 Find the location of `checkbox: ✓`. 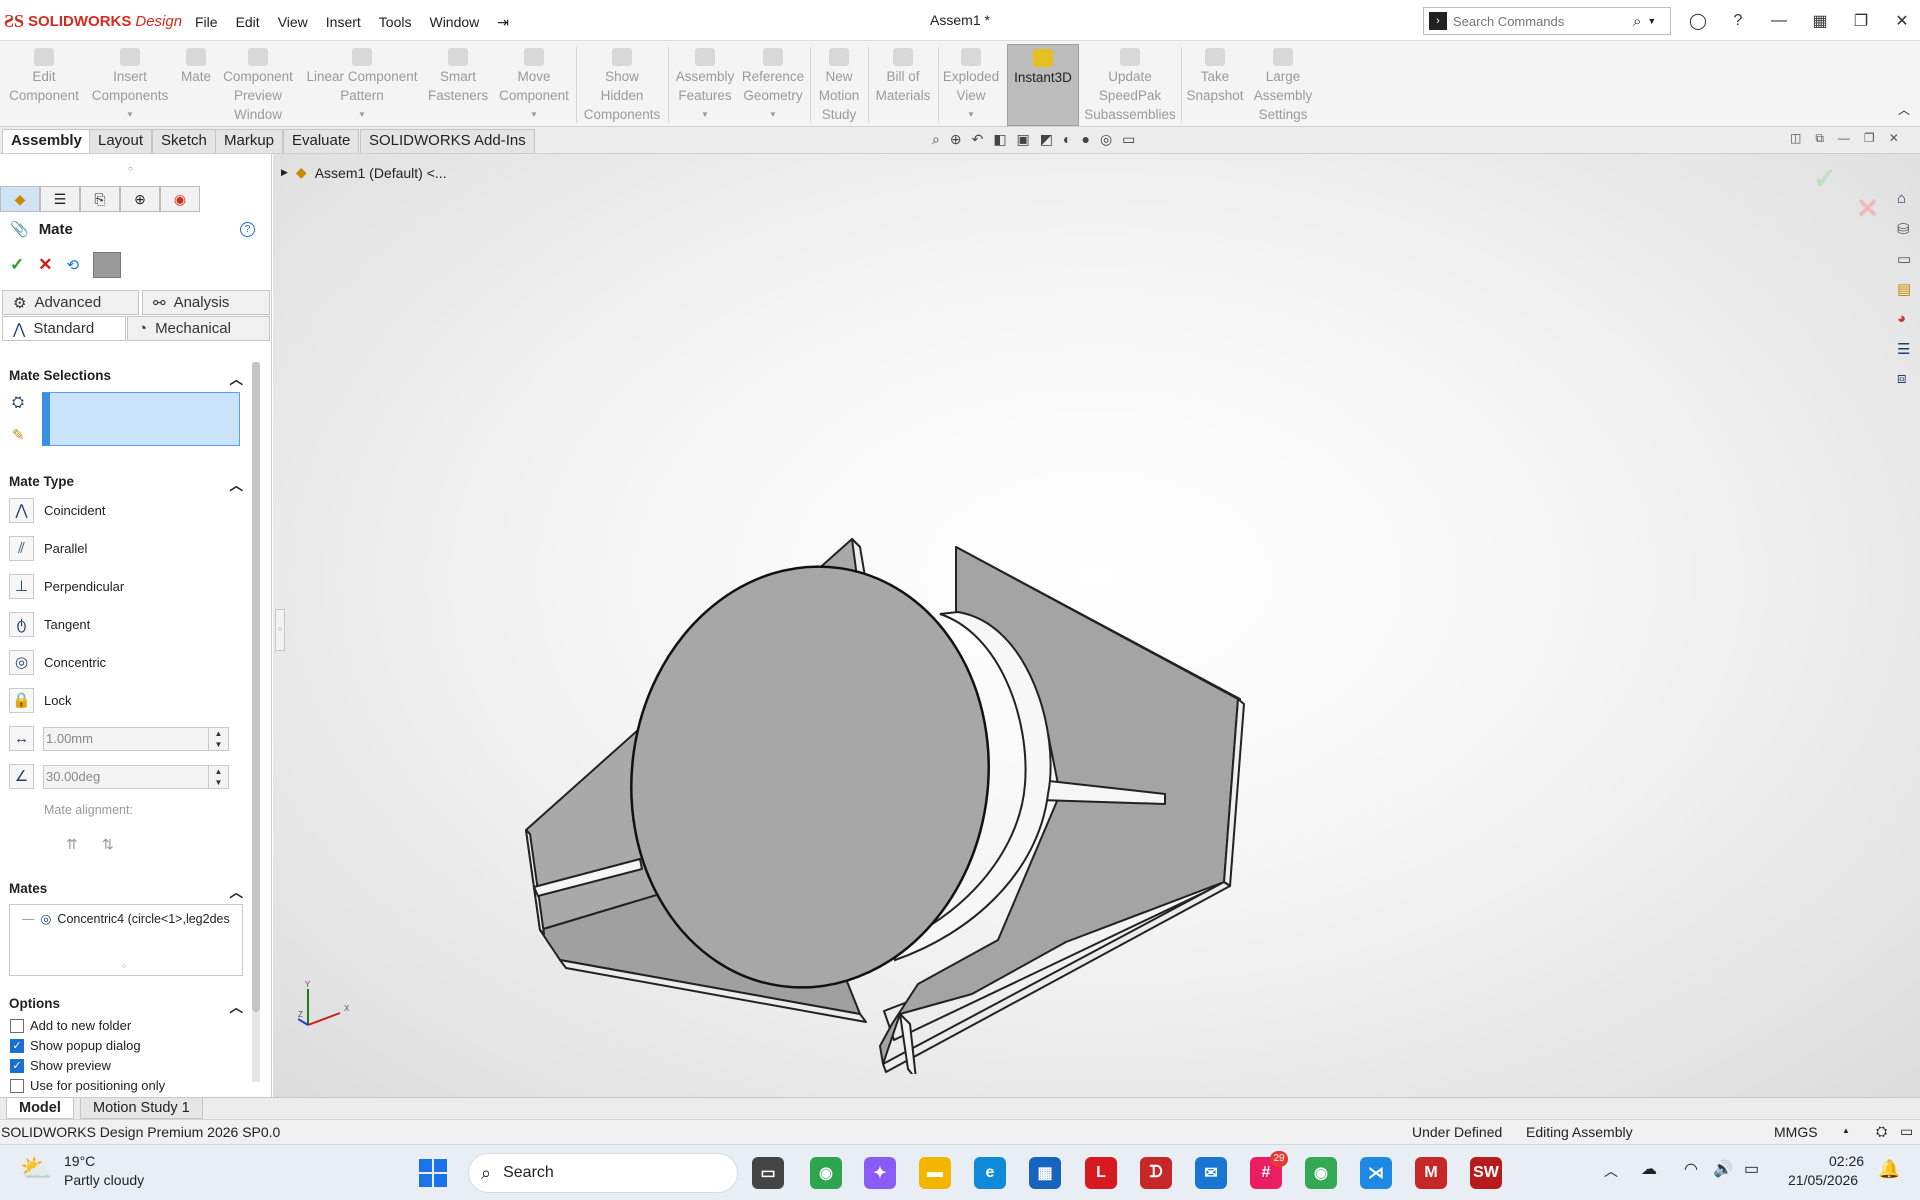

checkbox: ✓ is located at coordinates (17, 1065).